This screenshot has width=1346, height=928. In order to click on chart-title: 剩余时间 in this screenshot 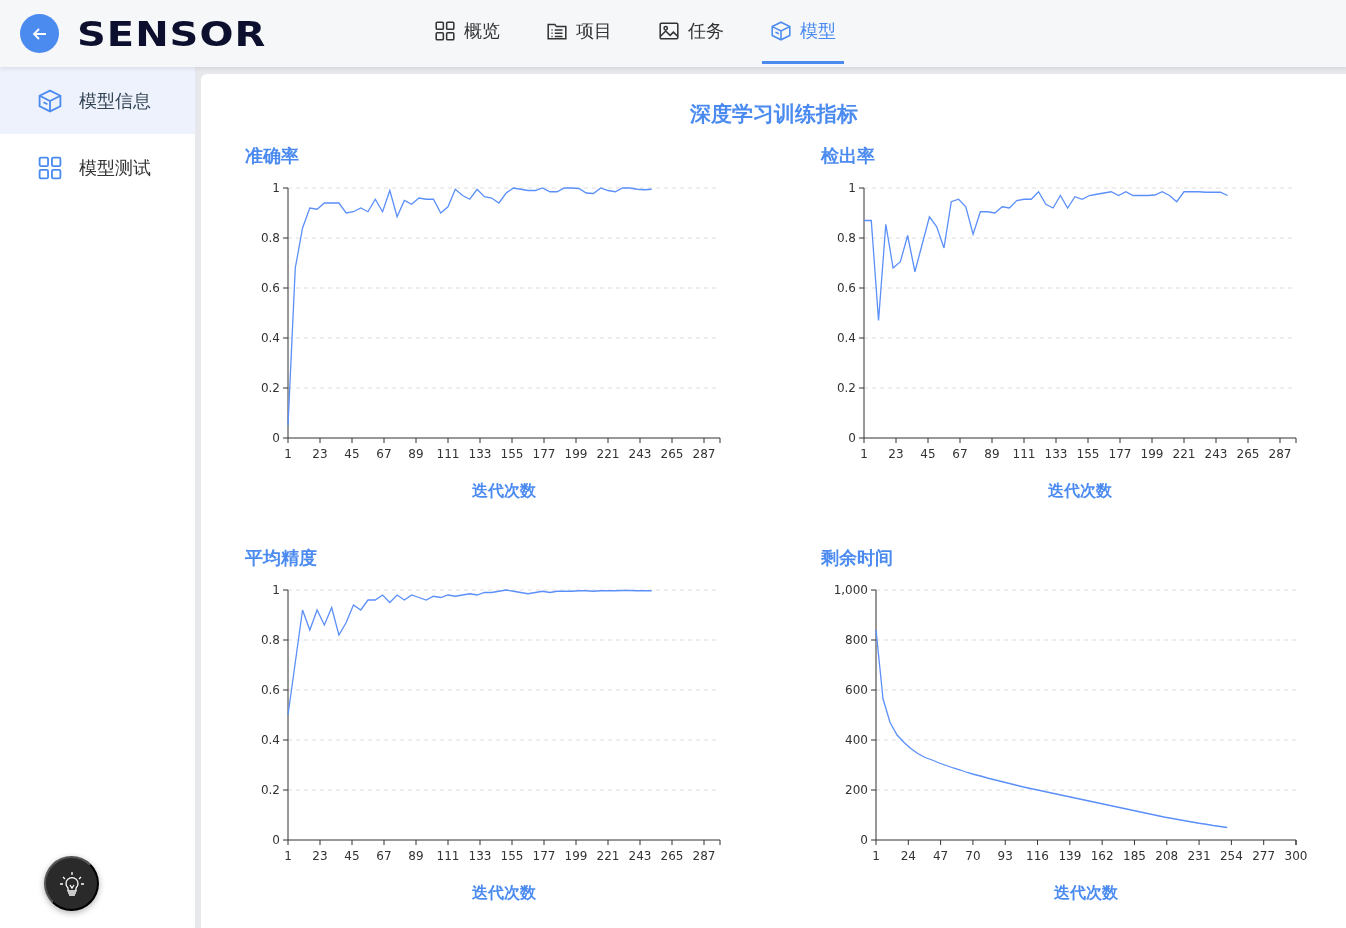, I will do `click(857, 558)`.